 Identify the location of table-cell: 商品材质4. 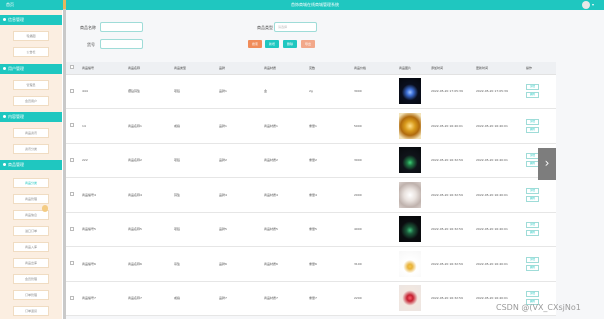
(282, 195).